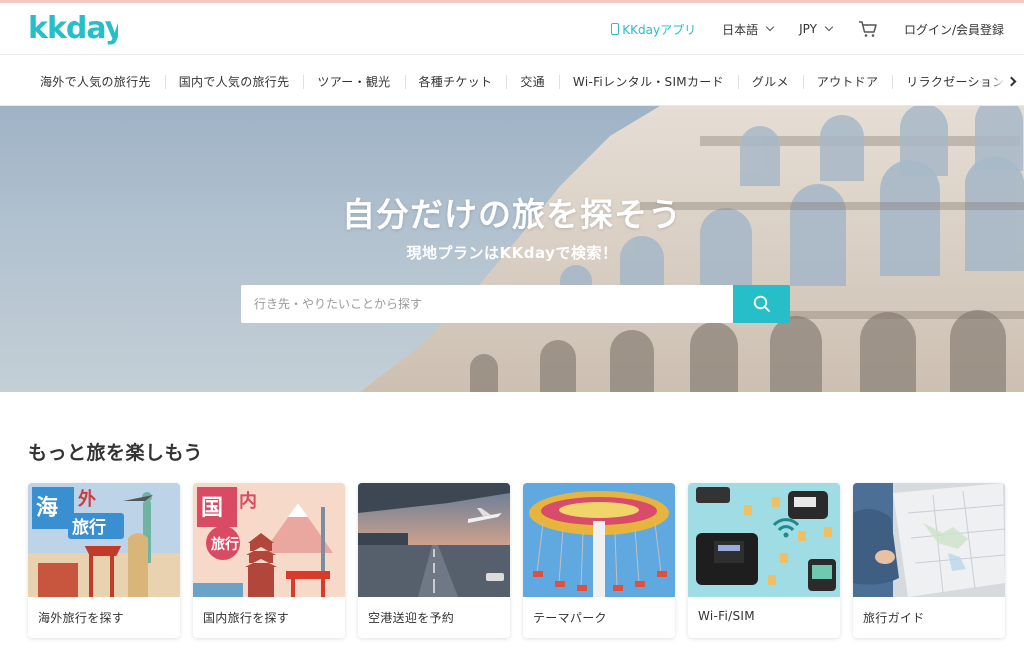  I want to click on nav-item-tickets: 各種チケット, so click(455, 81).